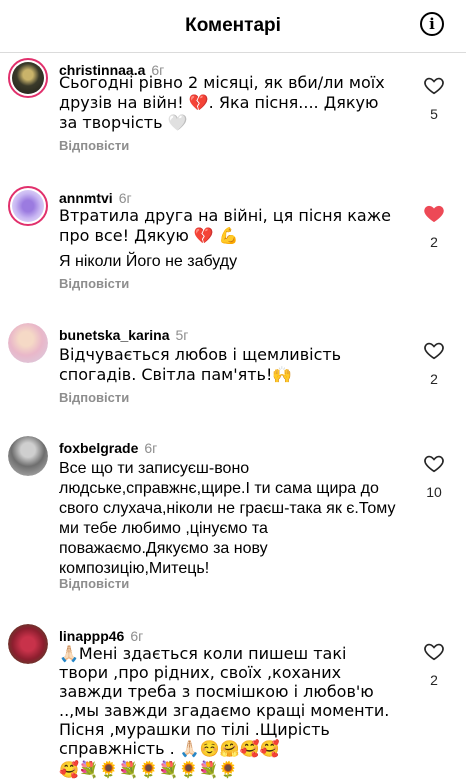  Describe the element at coordinates (434, 98) in the screenshot. I see `like-control: 5` at that location.